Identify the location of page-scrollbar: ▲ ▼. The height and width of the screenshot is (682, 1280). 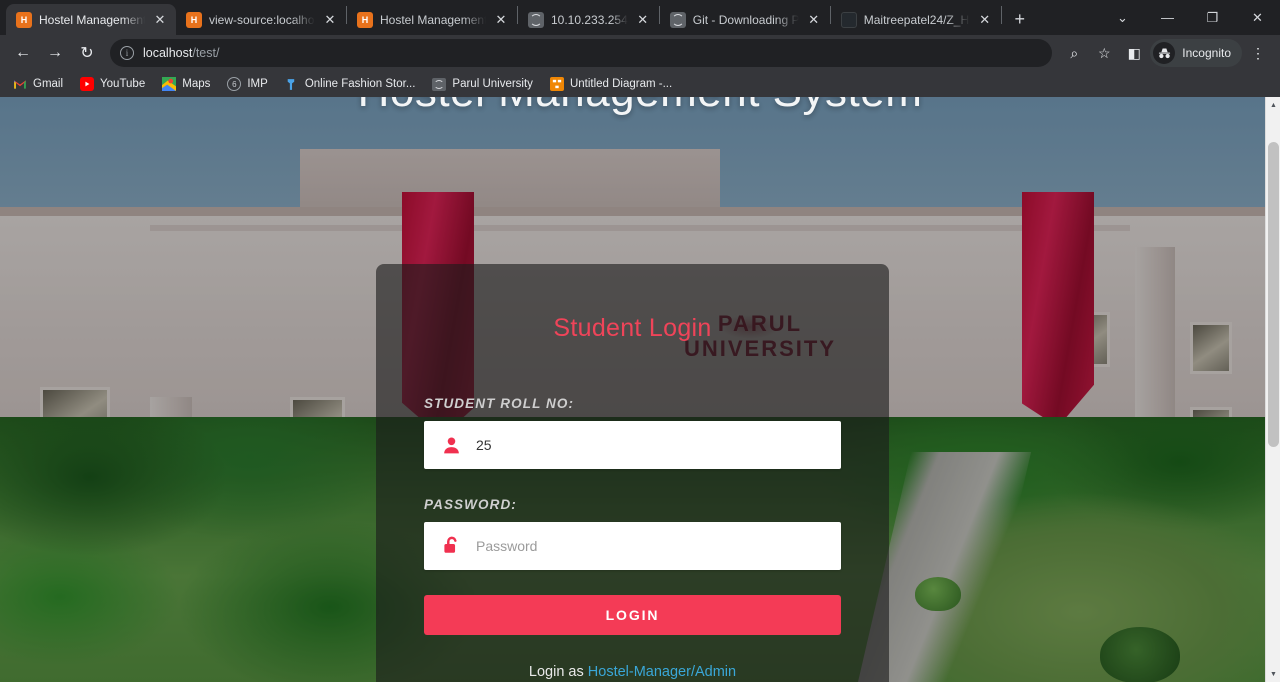
(1272, 389).